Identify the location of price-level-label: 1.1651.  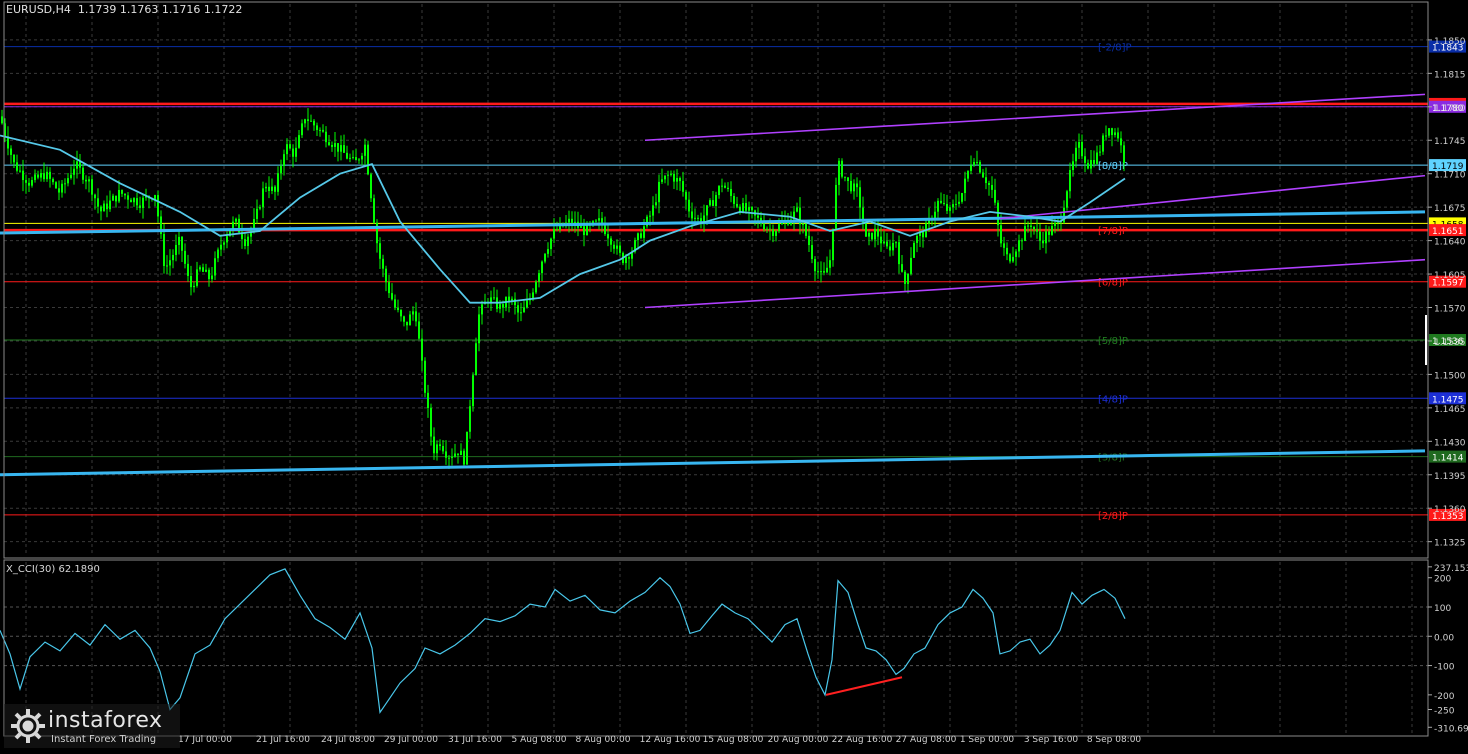
(1448, 232).